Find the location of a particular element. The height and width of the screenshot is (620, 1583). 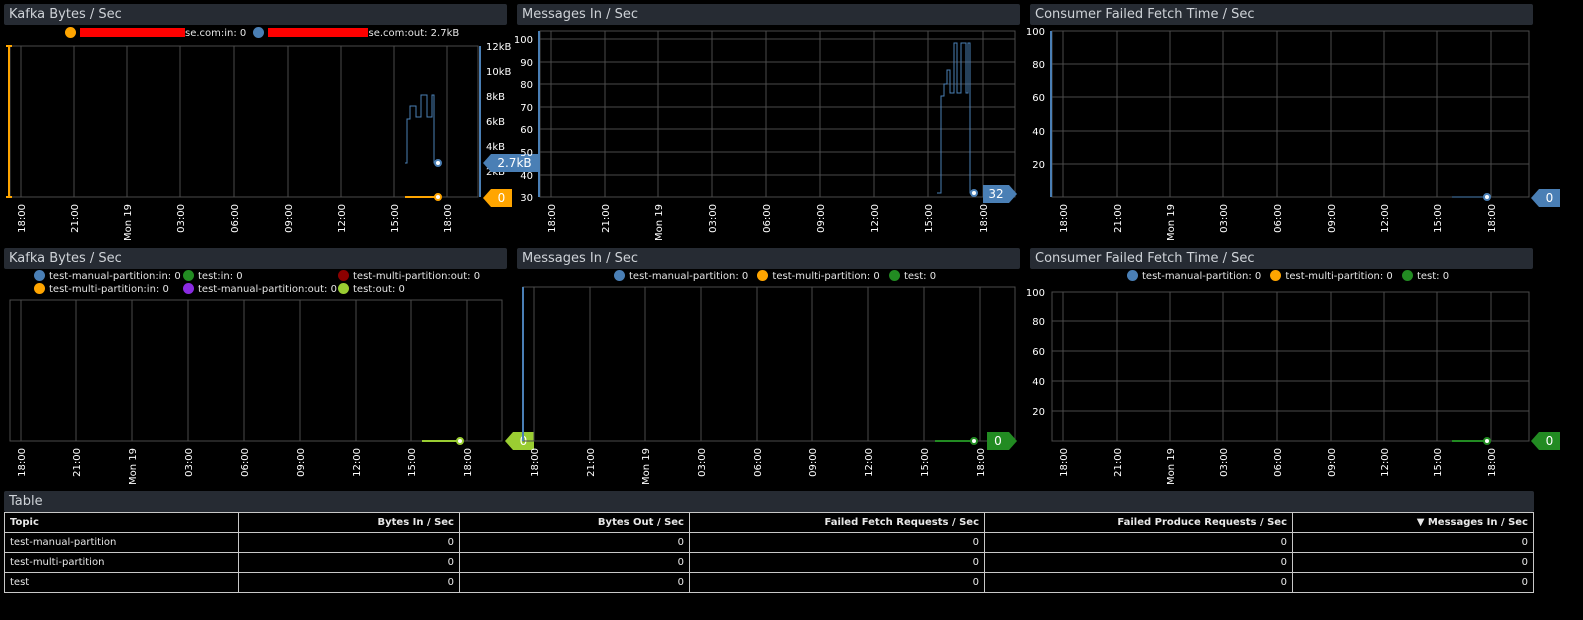

value-badge-test-label: 0 is located at coordinates (1550, 441).